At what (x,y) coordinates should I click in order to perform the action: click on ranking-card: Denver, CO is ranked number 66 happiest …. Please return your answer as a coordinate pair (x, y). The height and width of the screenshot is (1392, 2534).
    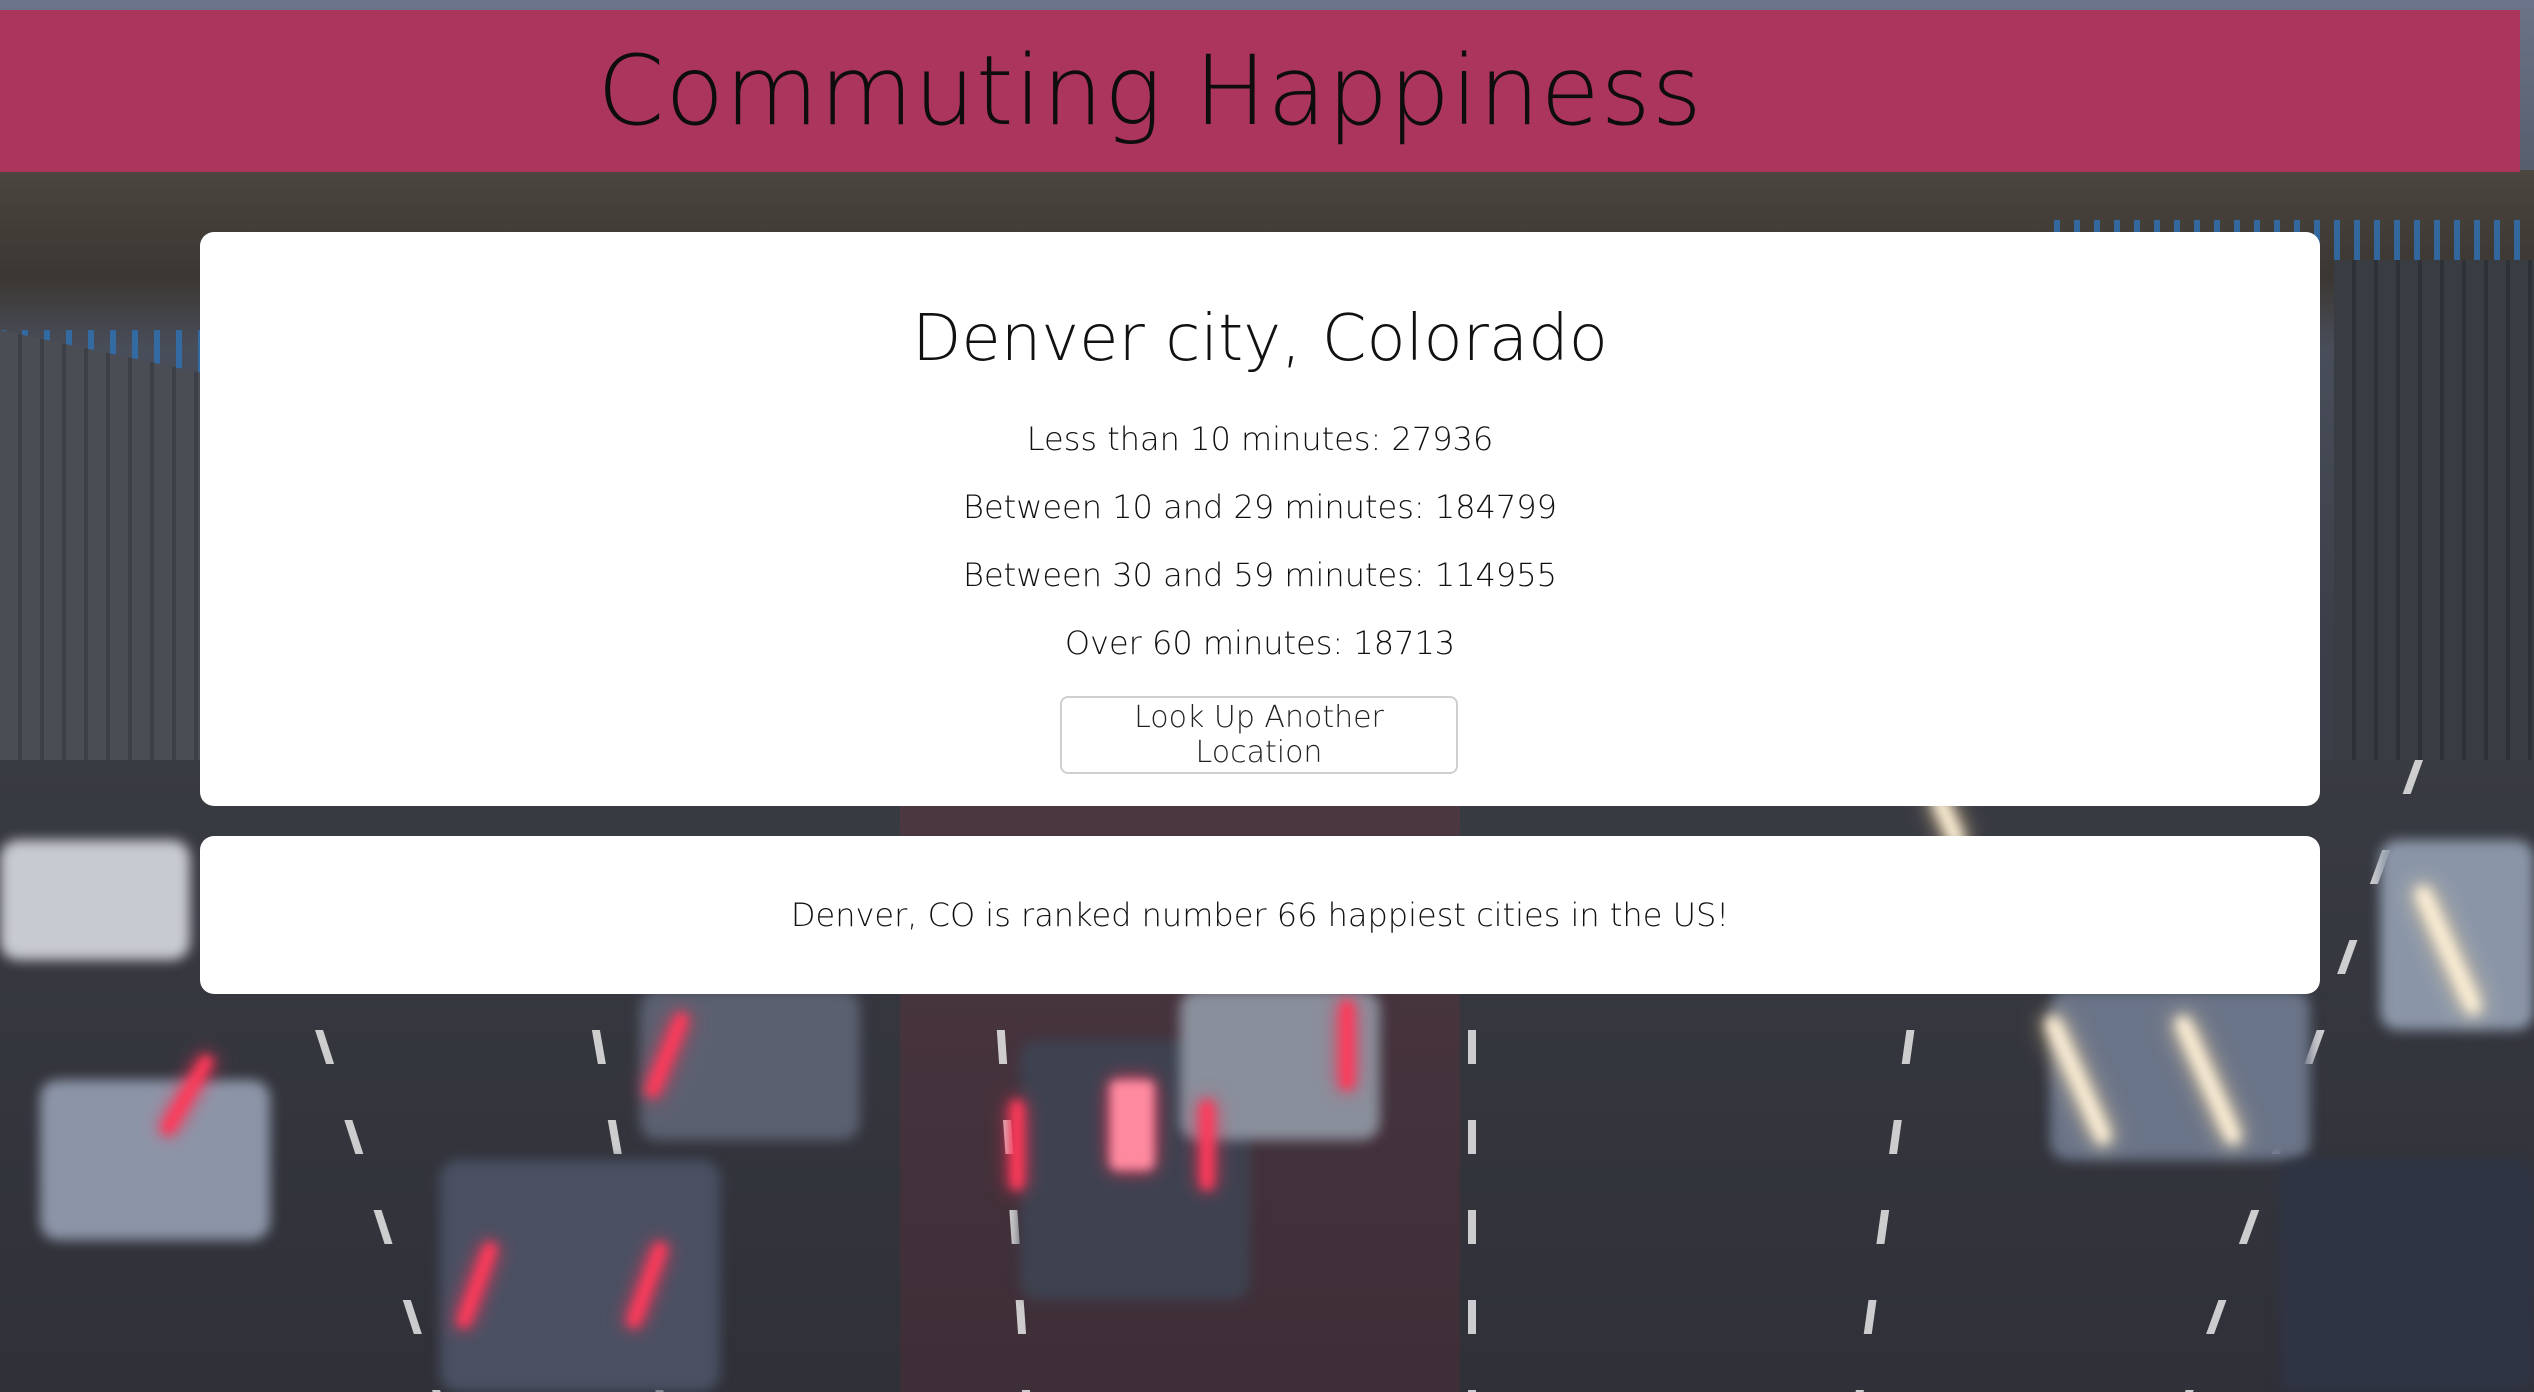
    Looking at the image, I should click on (1260, 915).